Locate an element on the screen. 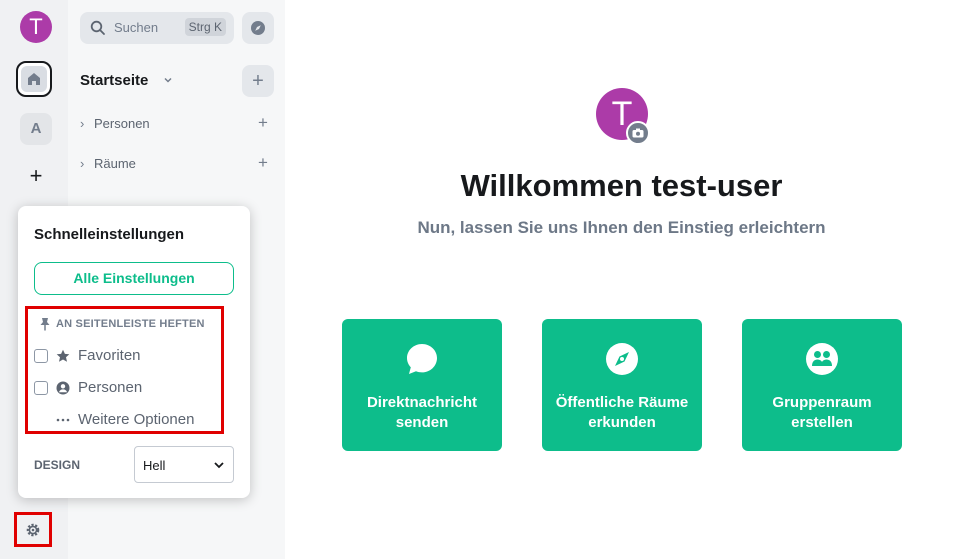 This screenshot has height=559, width=958. ellipsis-icon is located at coordinates (63, 420).